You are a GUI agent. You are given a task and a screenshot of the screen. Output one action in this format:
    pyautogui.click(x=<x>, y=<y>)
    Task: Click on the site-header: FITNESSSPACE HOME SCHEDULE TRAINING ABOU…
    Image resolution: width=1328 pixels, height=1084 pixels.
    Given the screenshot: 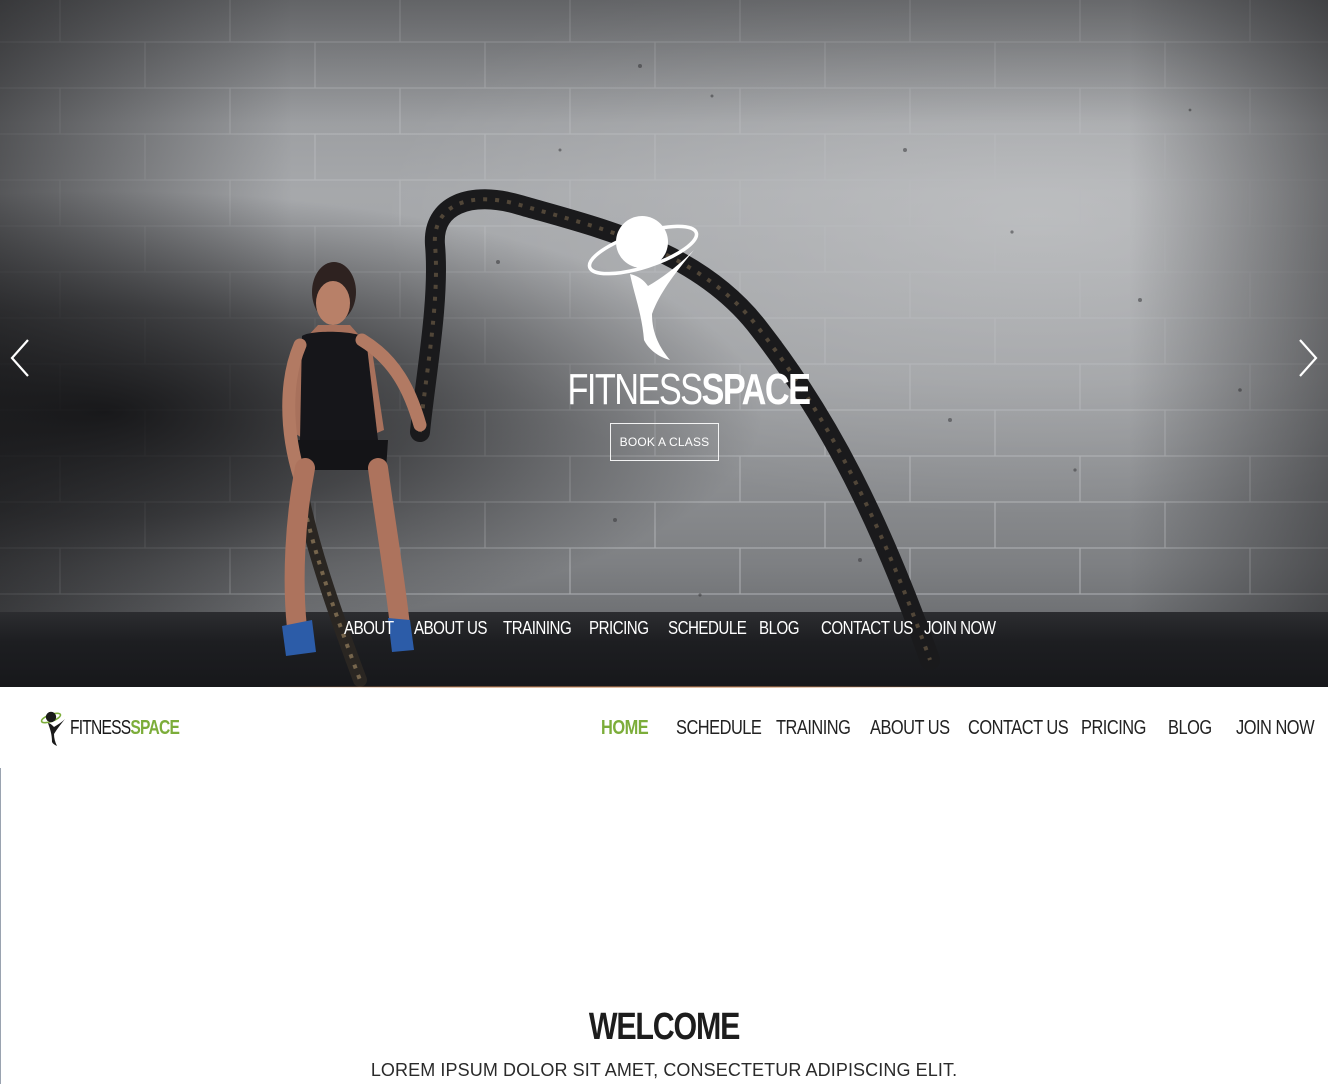 What is the action you would take?
    pyautogui.click(x=664, y=728)
    